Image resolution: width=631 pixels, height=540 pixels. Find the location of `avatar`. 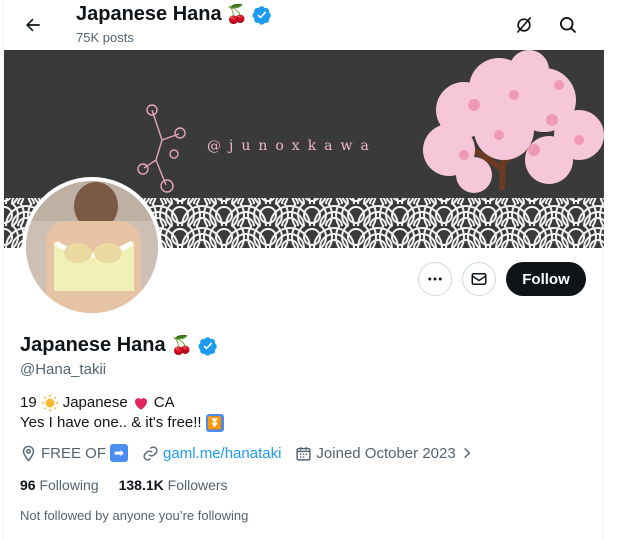

avatar is located at coordinates (92, 247).